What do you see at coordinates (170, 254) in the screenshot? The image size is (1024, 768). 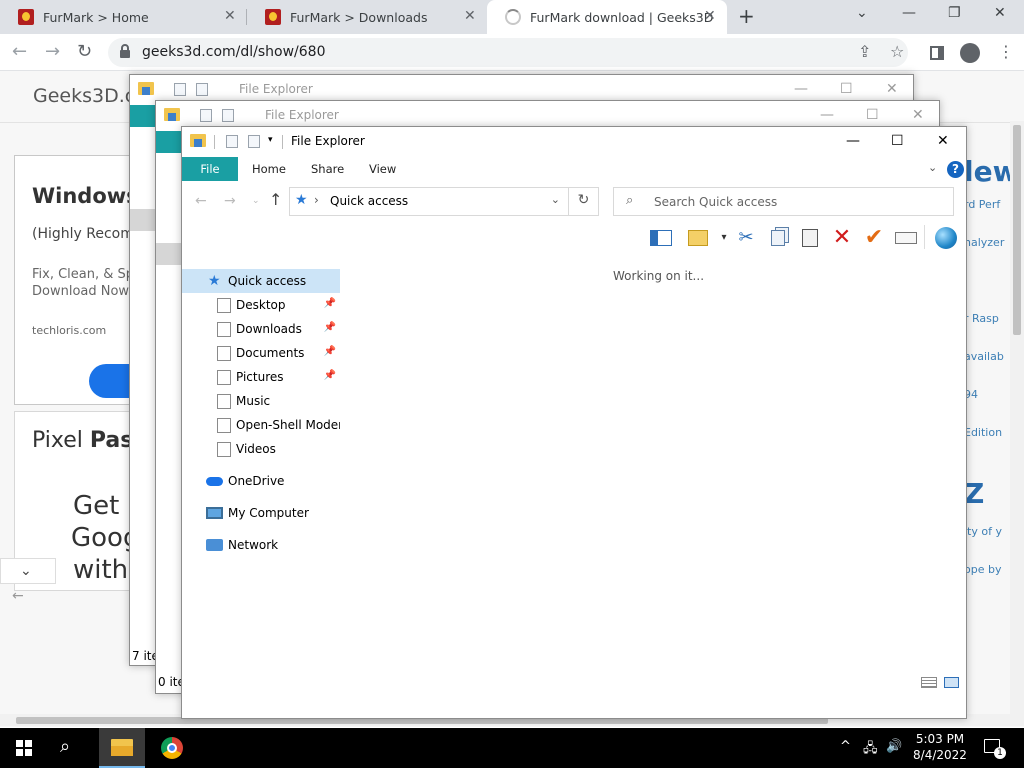 I see `selected-nav-item` at bounding box center [170, 254].